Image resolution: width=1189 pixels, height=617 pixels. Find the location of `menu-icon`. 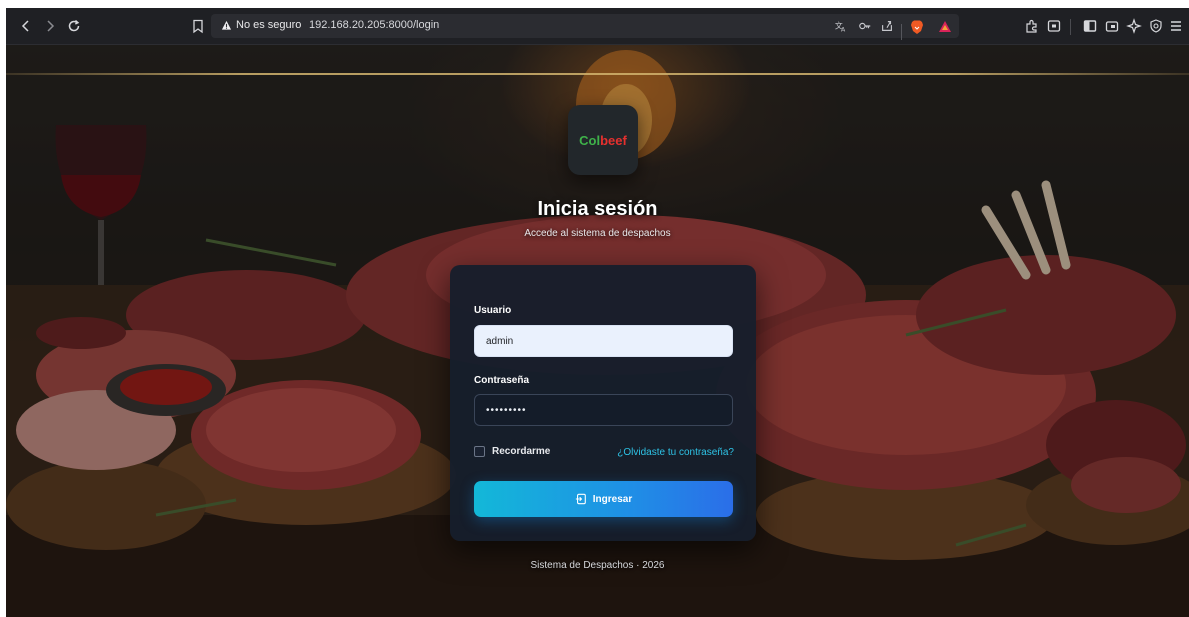

menu-icon is located at coordinates (1176, 26).